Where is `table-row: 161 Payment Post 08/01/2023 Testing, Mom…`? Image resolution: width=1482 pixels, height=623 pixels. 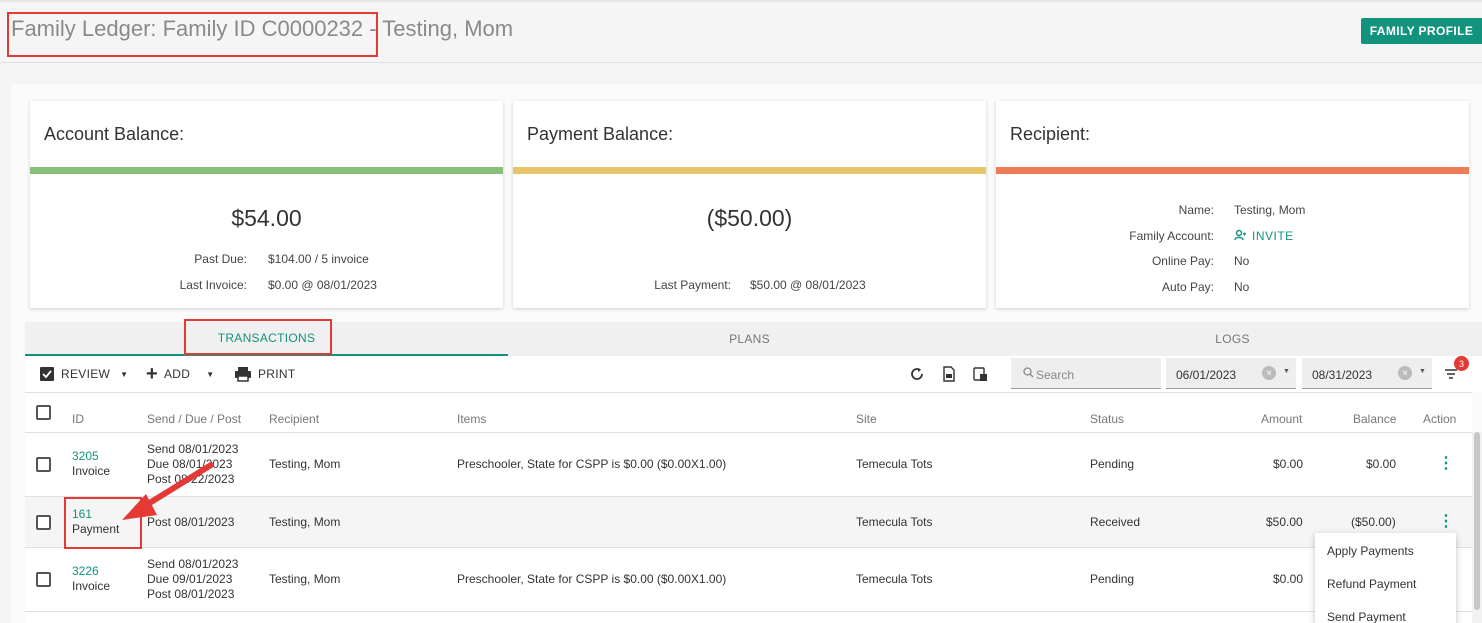
table-row: 161 Payment Post 08/01/2023 Testing, Mom… is located at coordinates (748, 521).